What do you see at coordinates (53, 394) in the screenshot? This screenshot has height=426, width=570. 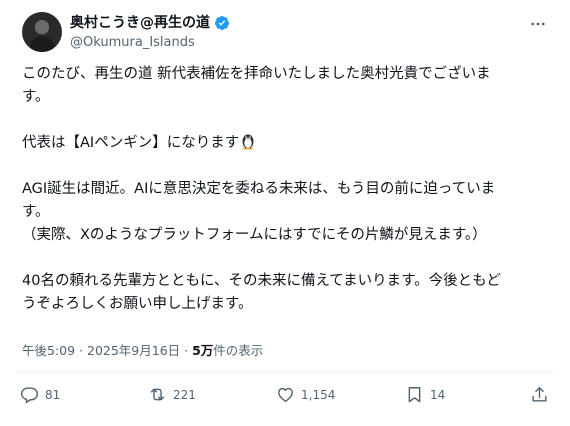 I see `reply-count: 81` at bounding box center [53, 394].